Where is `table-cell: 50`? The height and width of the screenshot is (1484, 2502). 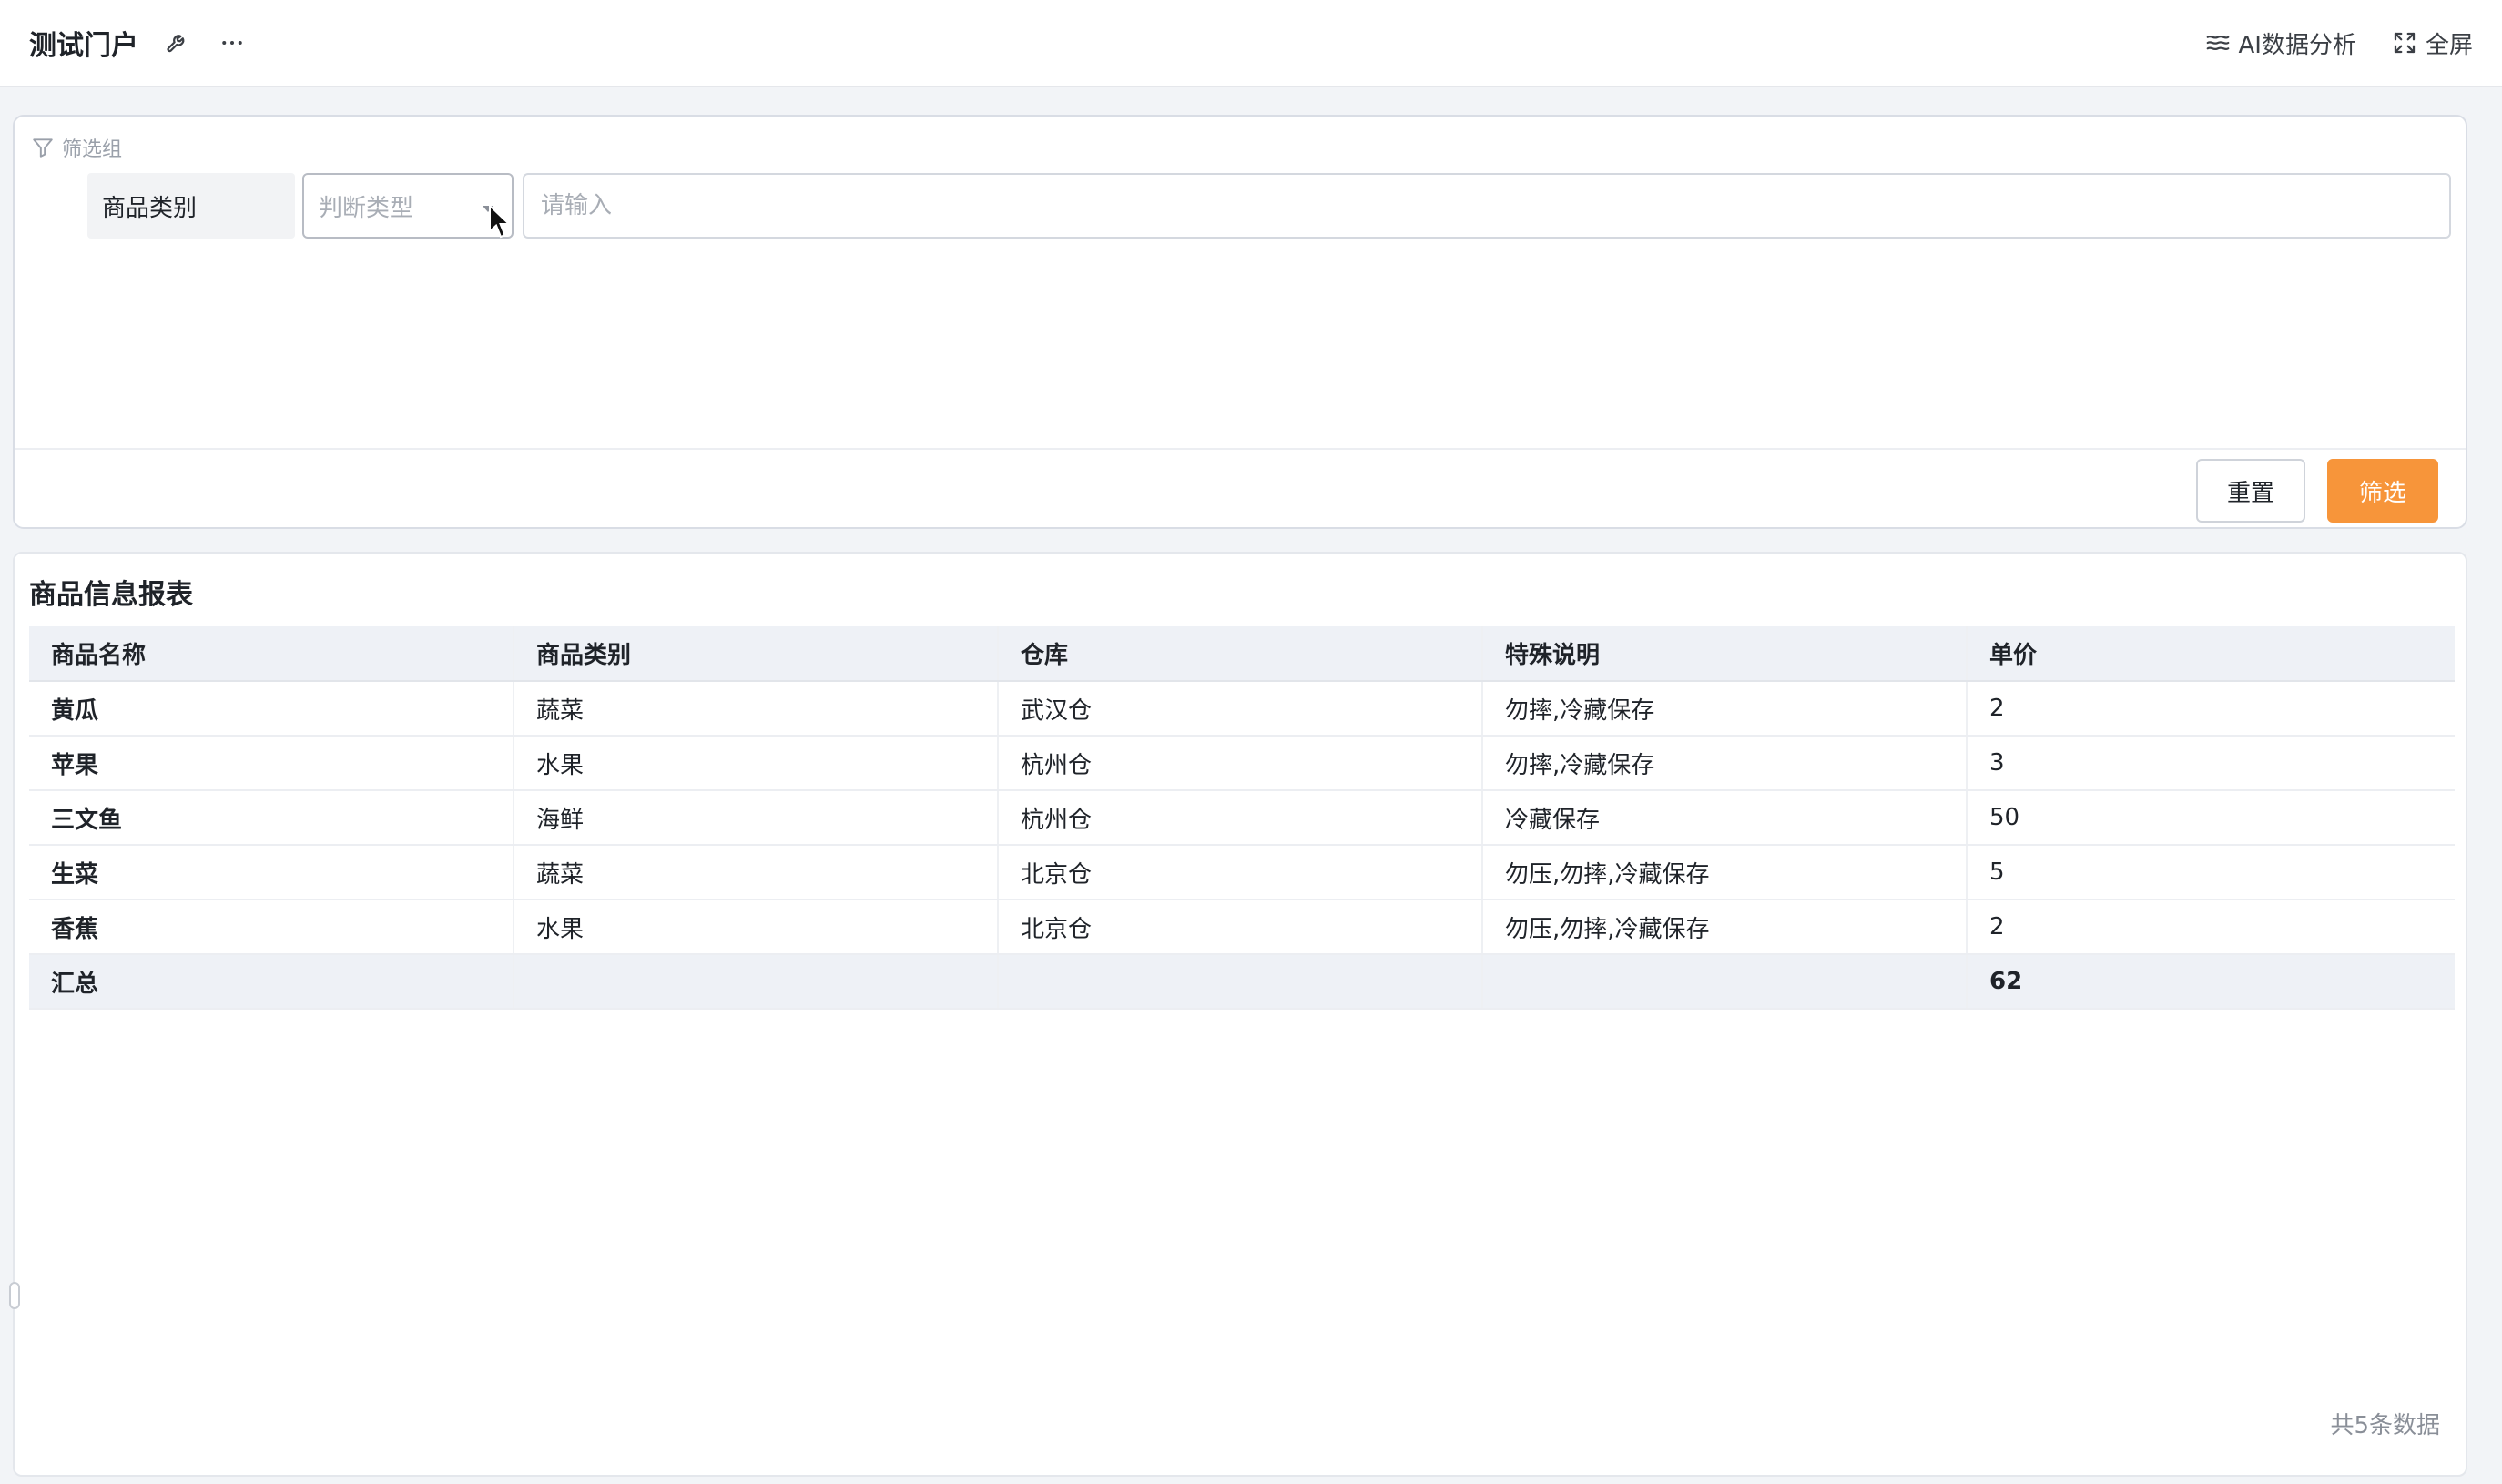 table-cell: 50 is located at coordinates (2211, 818).